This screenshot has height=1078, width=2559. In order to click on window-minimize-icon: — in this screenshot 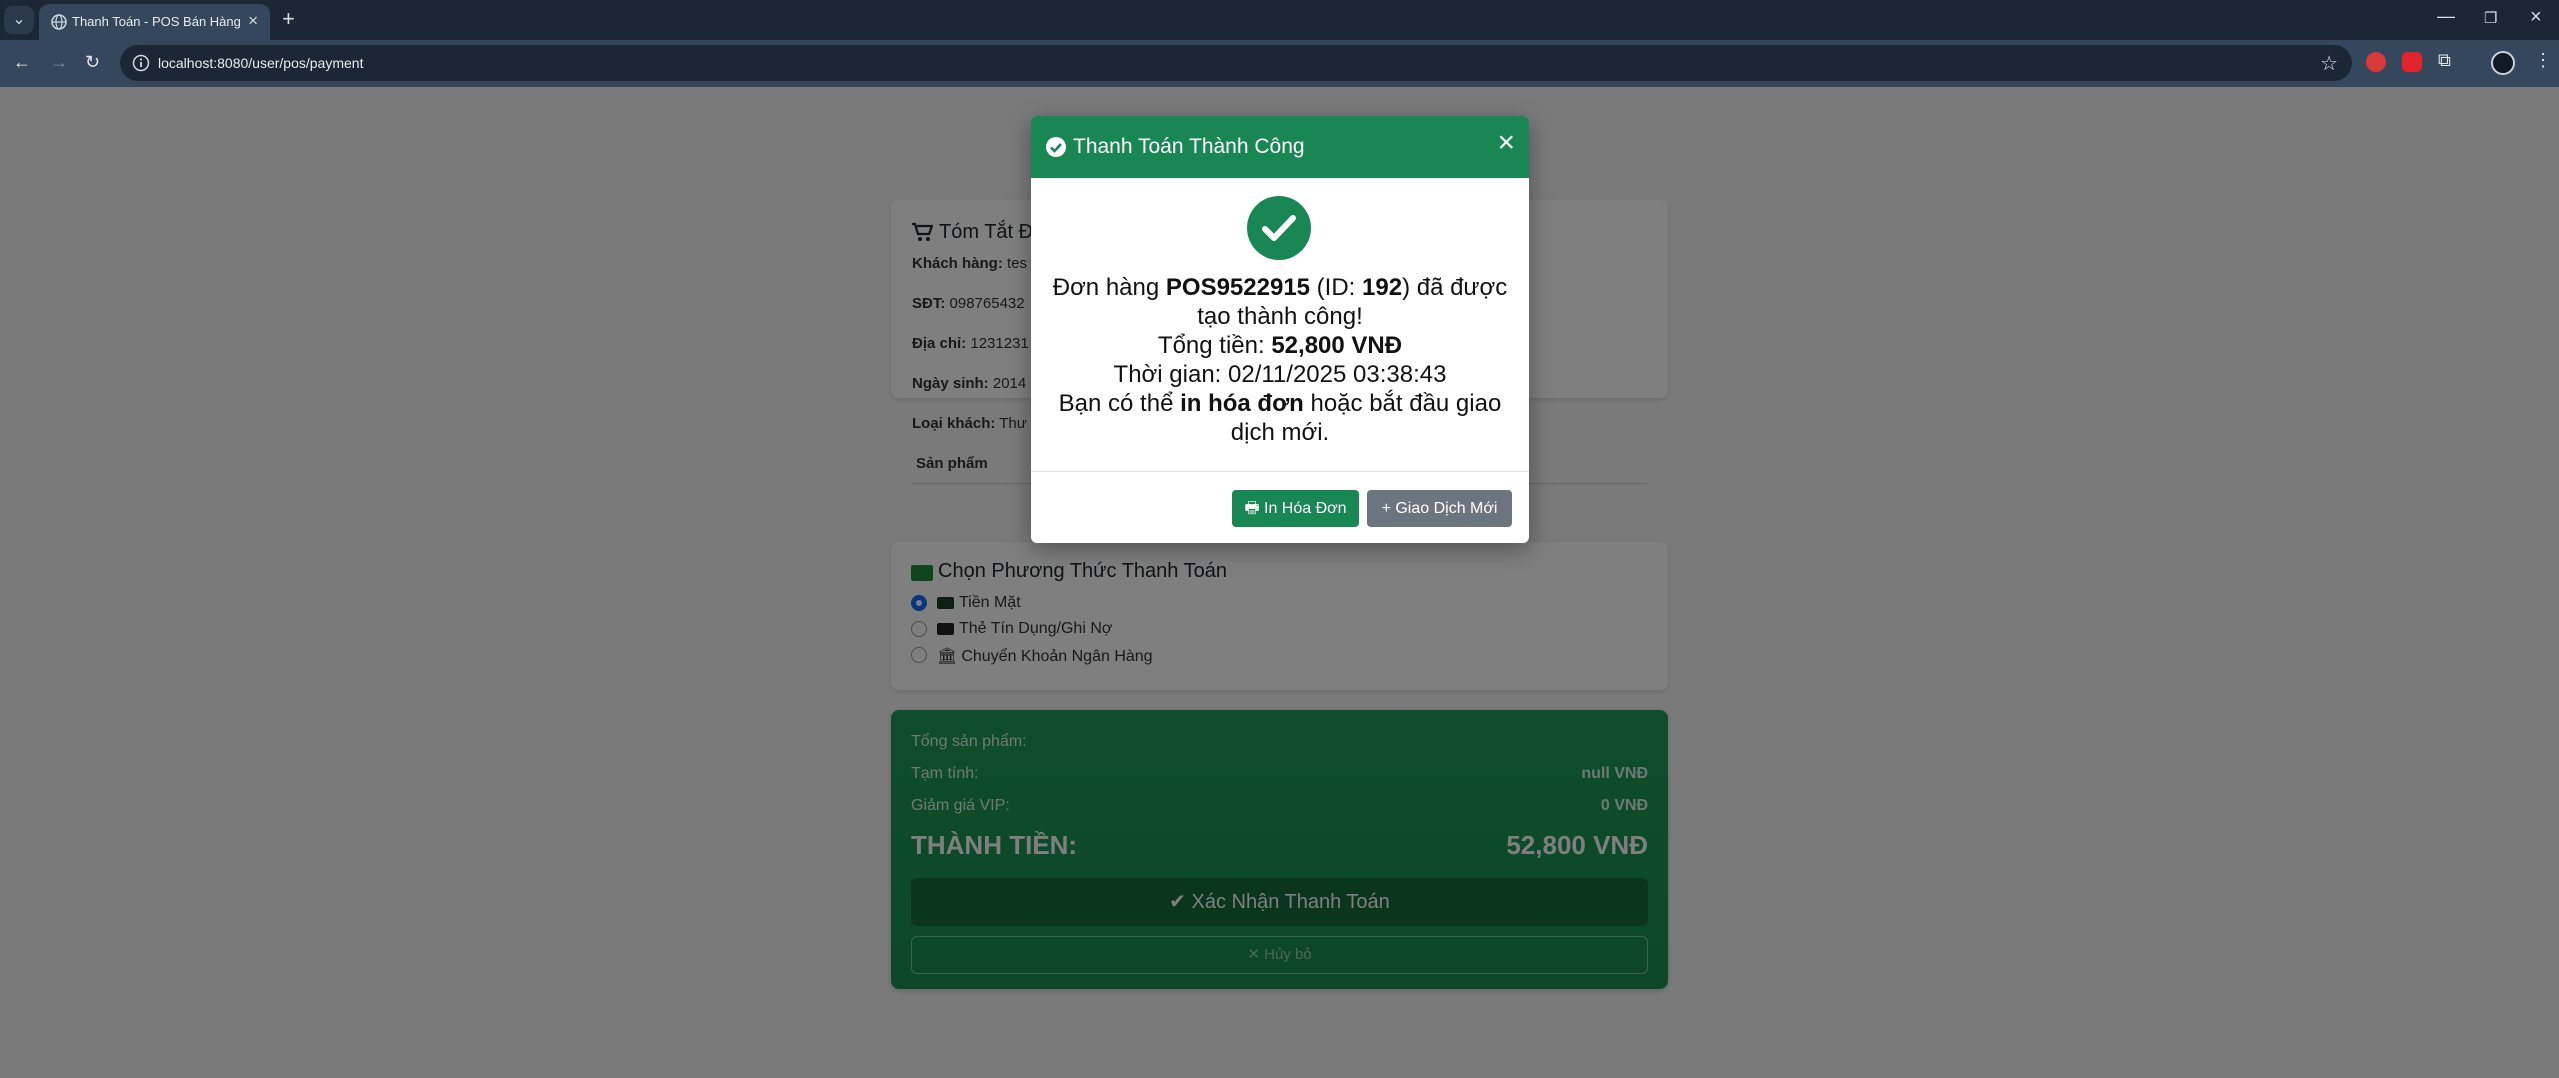, I will do `click(2446, 16)`.